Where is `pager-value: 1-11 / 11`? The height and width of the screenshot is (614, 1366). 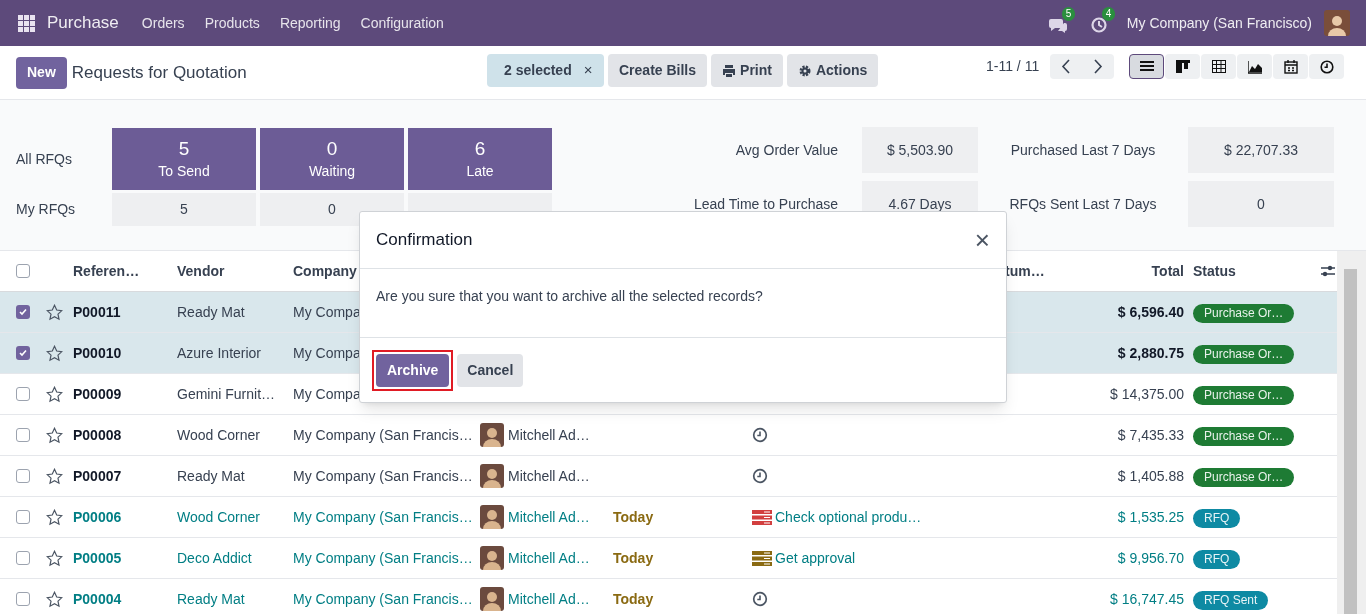
pager-value: 1-11 / 11 is located at coordinates (1013, 66).